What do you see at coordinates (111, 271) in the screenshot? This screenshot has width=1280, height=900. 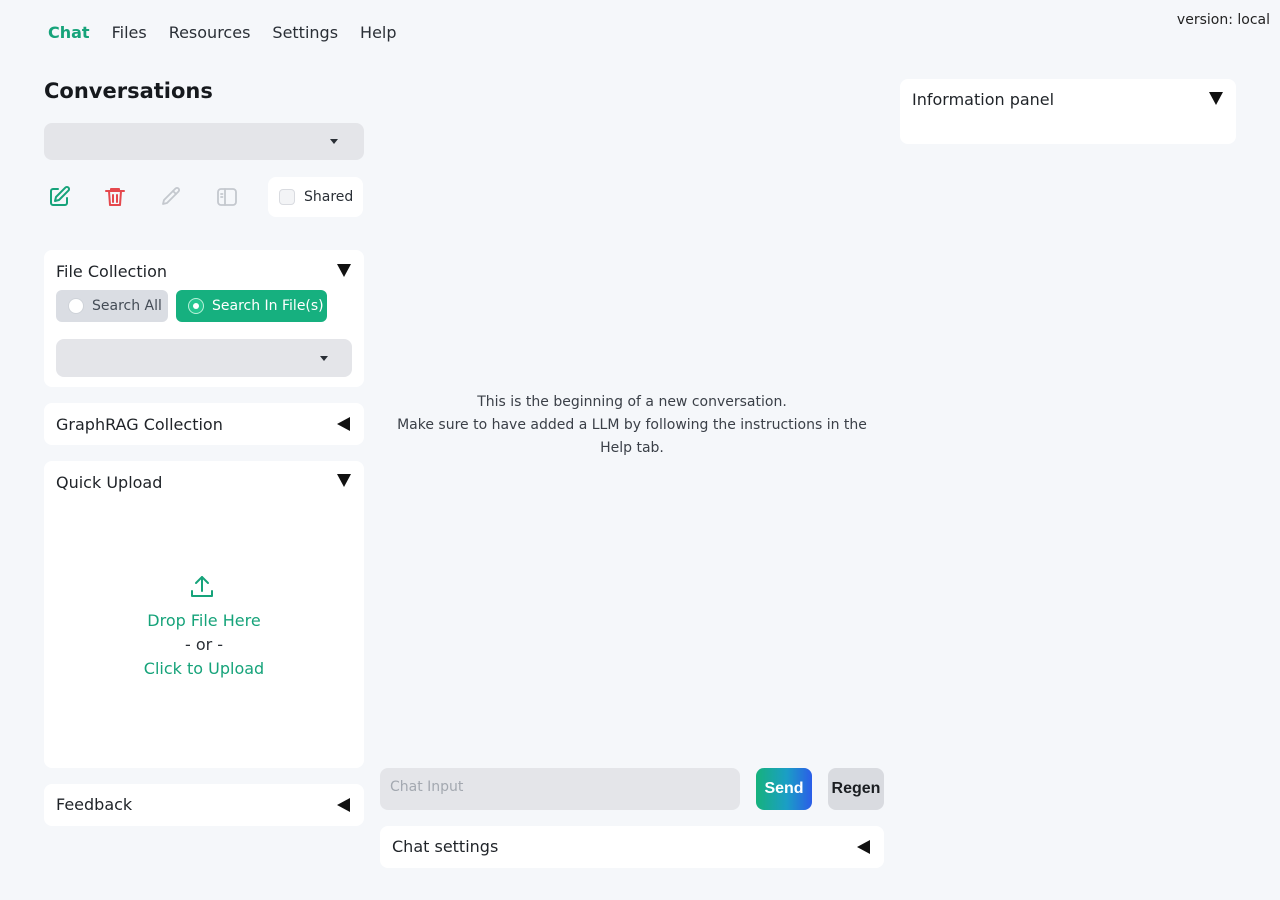 I see `file-collection-title: File Collection` at bounding box center [111, 271].